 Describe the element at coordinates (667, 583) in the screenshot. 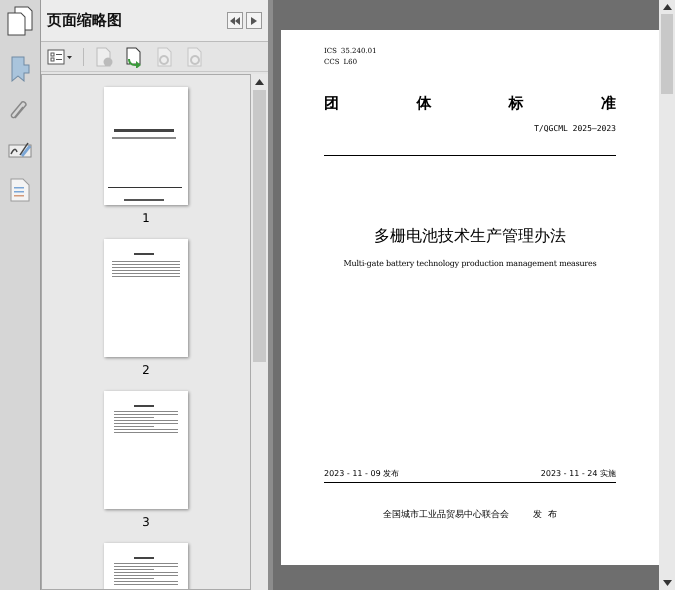

I see `scroll-down-icon` at that location.